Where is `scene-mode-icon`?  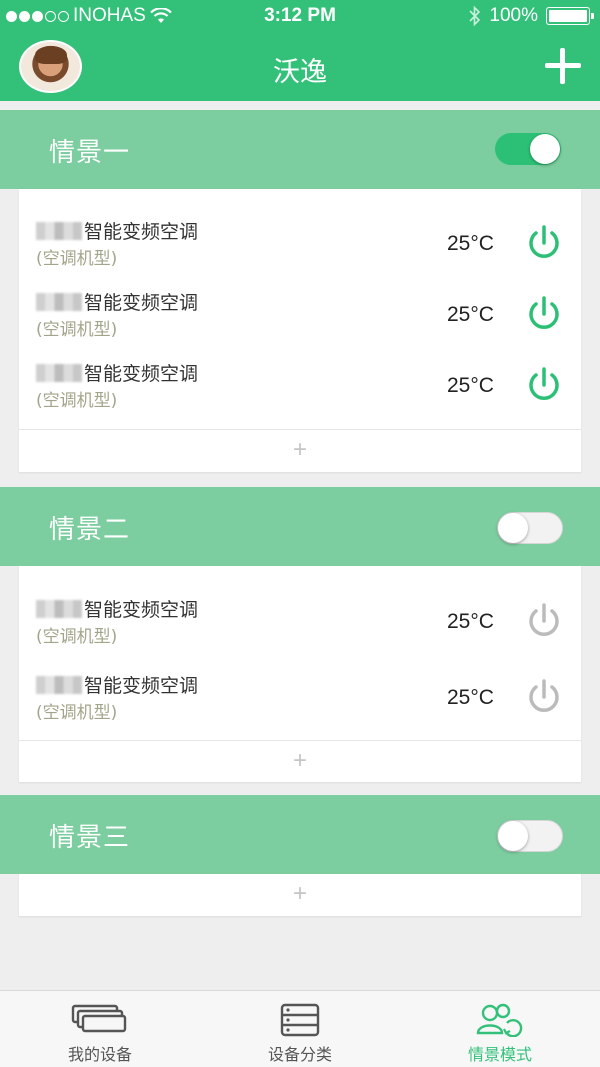 scene-mode-icon is located at coordinates (499, 1020).